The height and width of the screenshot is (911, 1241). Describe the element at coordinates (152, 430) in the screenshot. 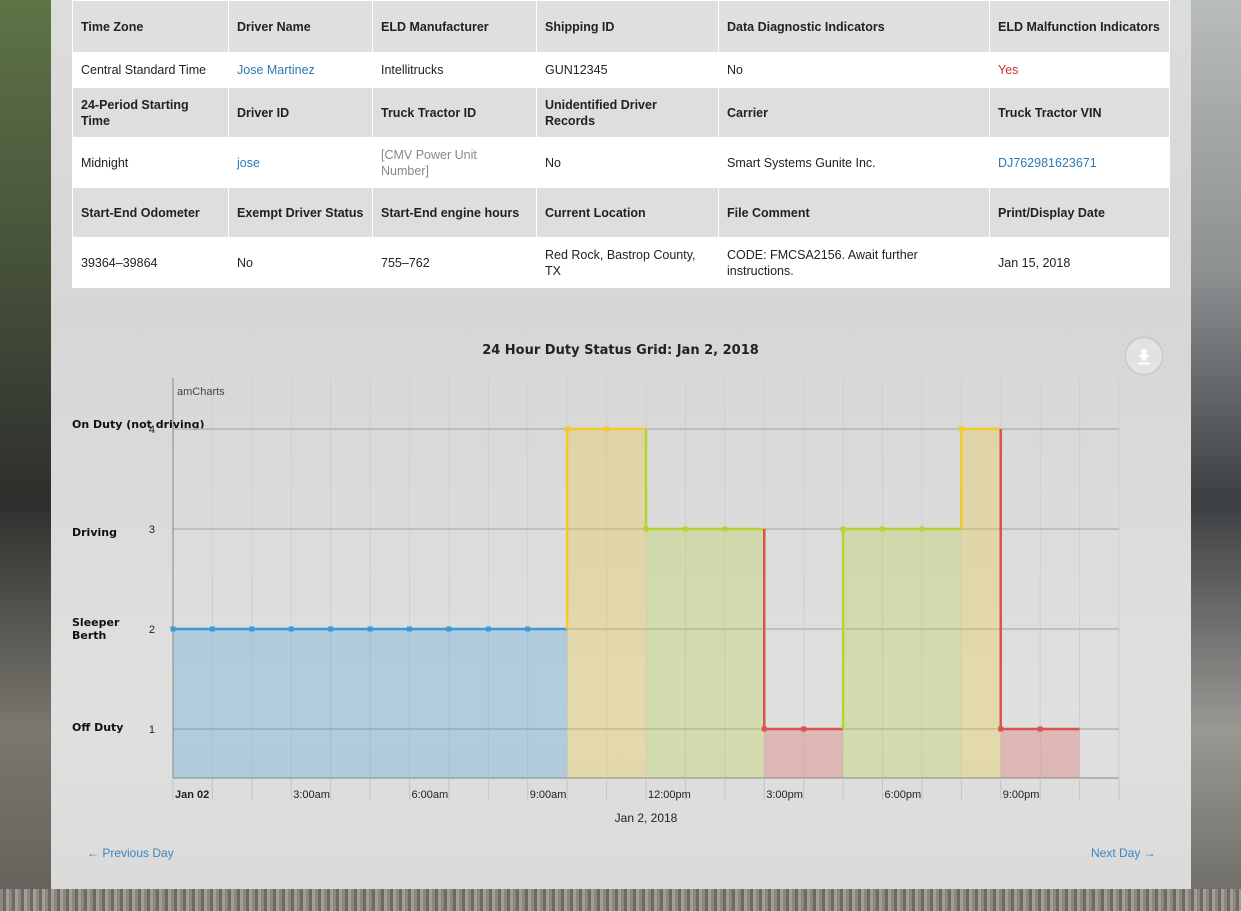

I see `y-tick-label: 4` at that location.